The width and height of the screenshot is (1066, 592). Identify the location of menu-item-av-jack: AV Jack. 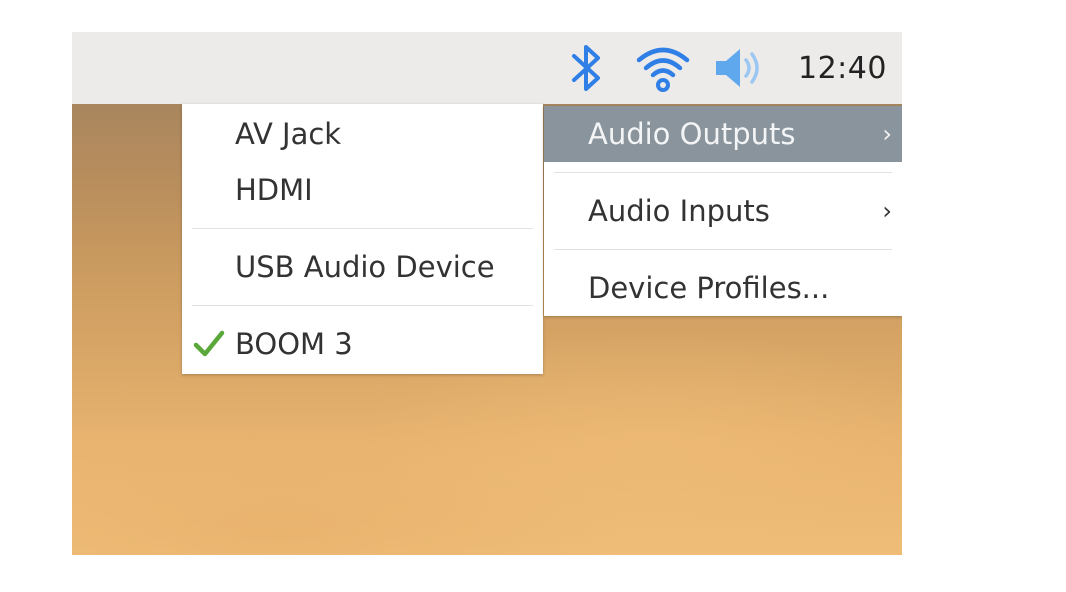
(362, 134).